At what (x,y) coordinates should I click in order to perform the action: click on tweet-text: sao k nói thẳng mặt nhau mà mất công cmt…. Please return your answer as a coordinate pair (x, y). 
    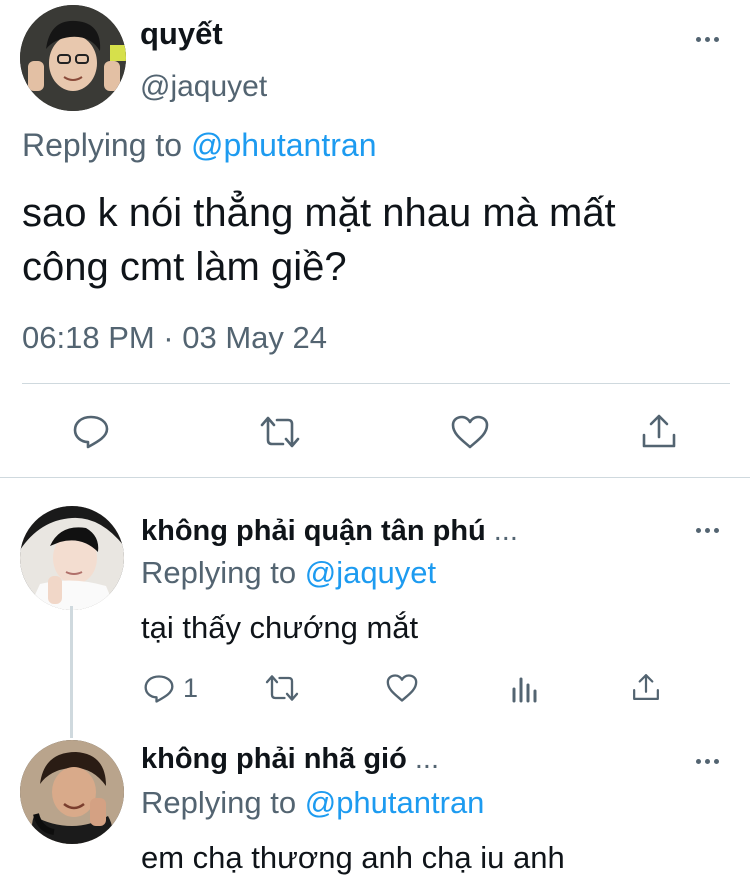
    Looking at the image, I should click on (377, 240).